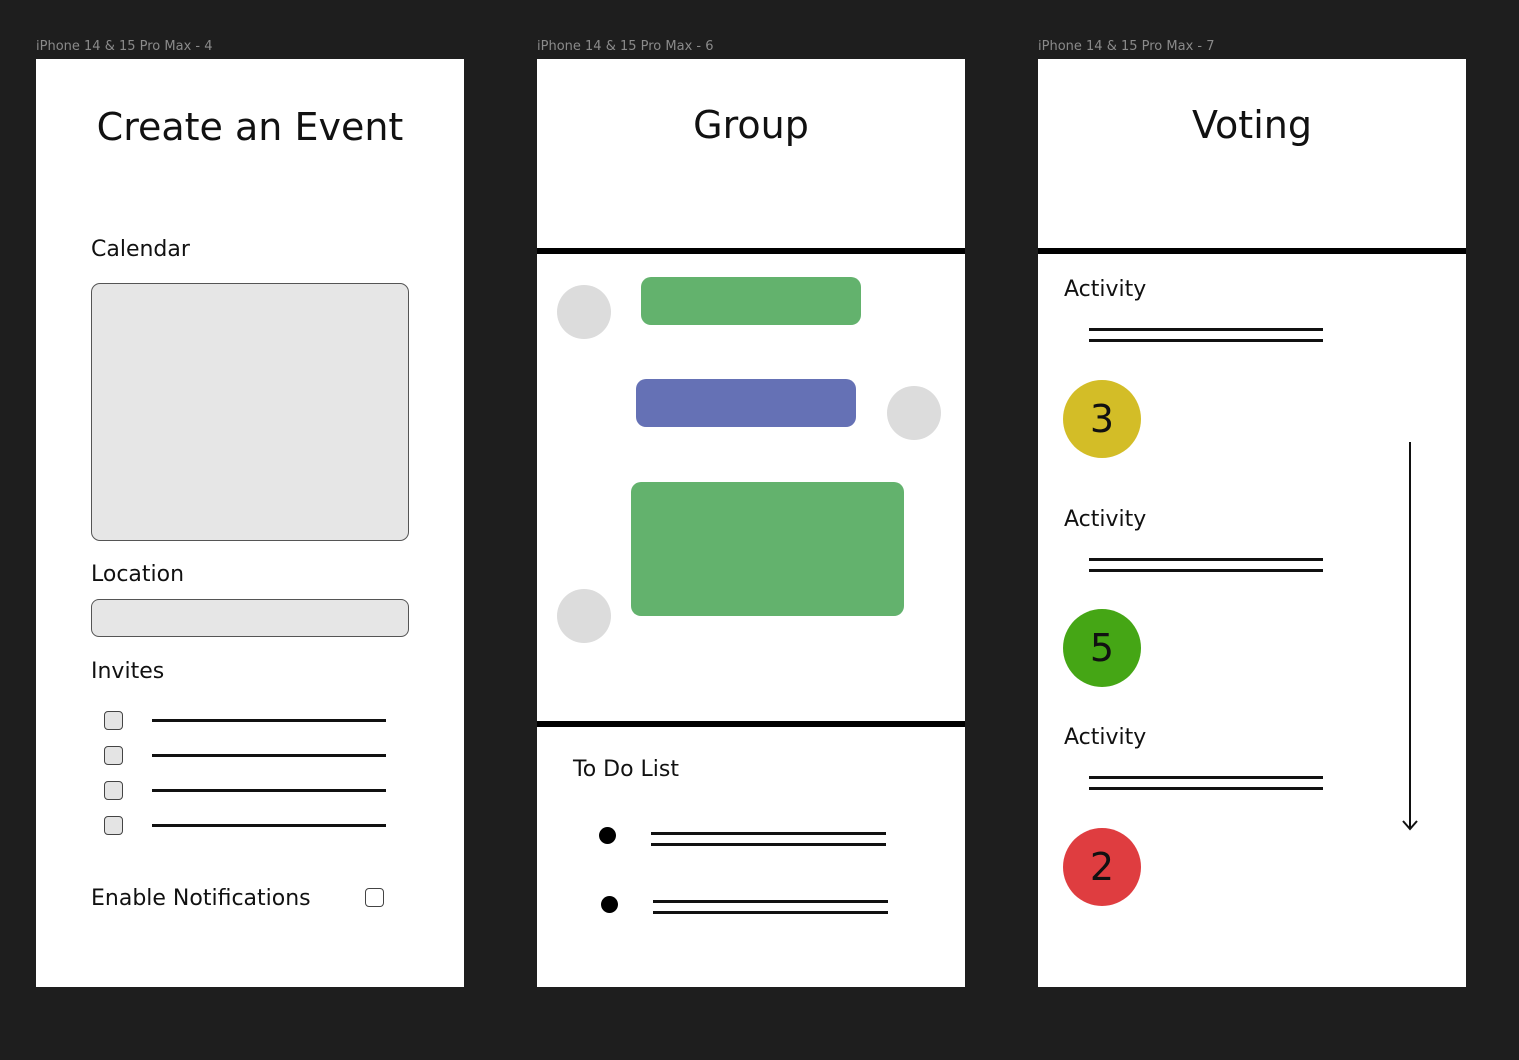  What do you see at coordinates (1102, 419) in the screenshot?
I see `vote-count-badge-1: 3` at bounding box center [1102, 419].